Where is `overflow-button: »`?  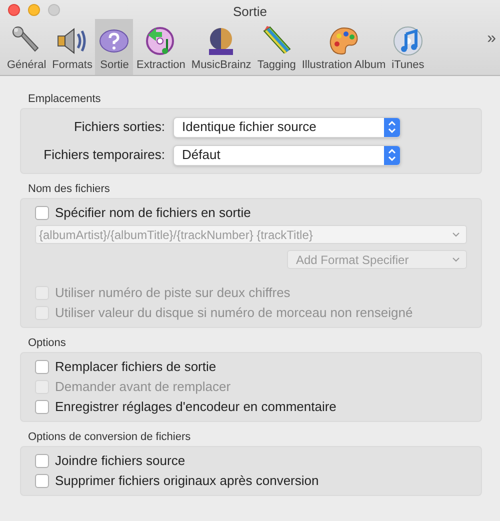 overflow-button: » is located at coordinates (491, 39).